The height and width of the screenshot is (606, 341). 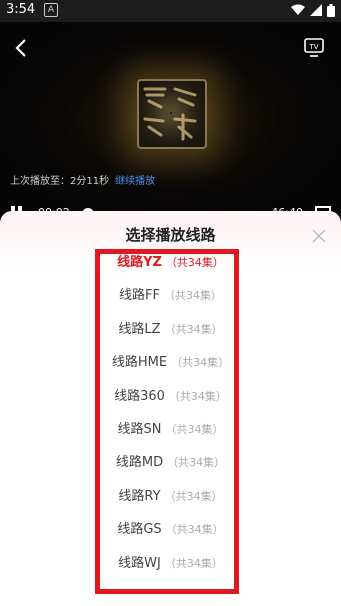 I want to click on route-item: 线路HME （共34集）, so click(x=170, y=362).